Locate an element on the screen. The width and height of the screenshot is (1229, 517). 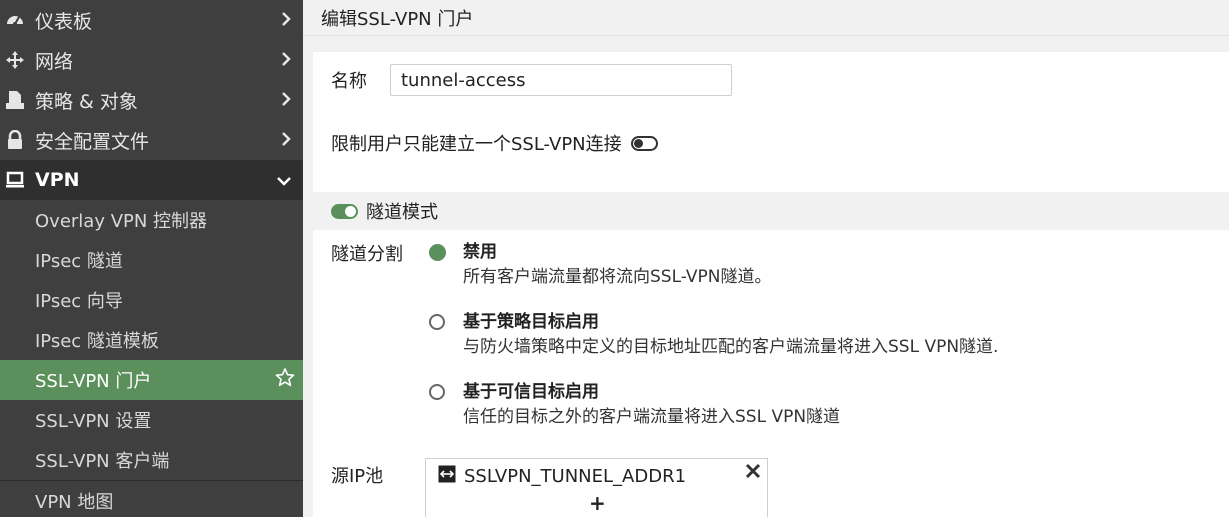
page-title: 编辑SSL-VPN 门户 is located at coordinates (397, 19).